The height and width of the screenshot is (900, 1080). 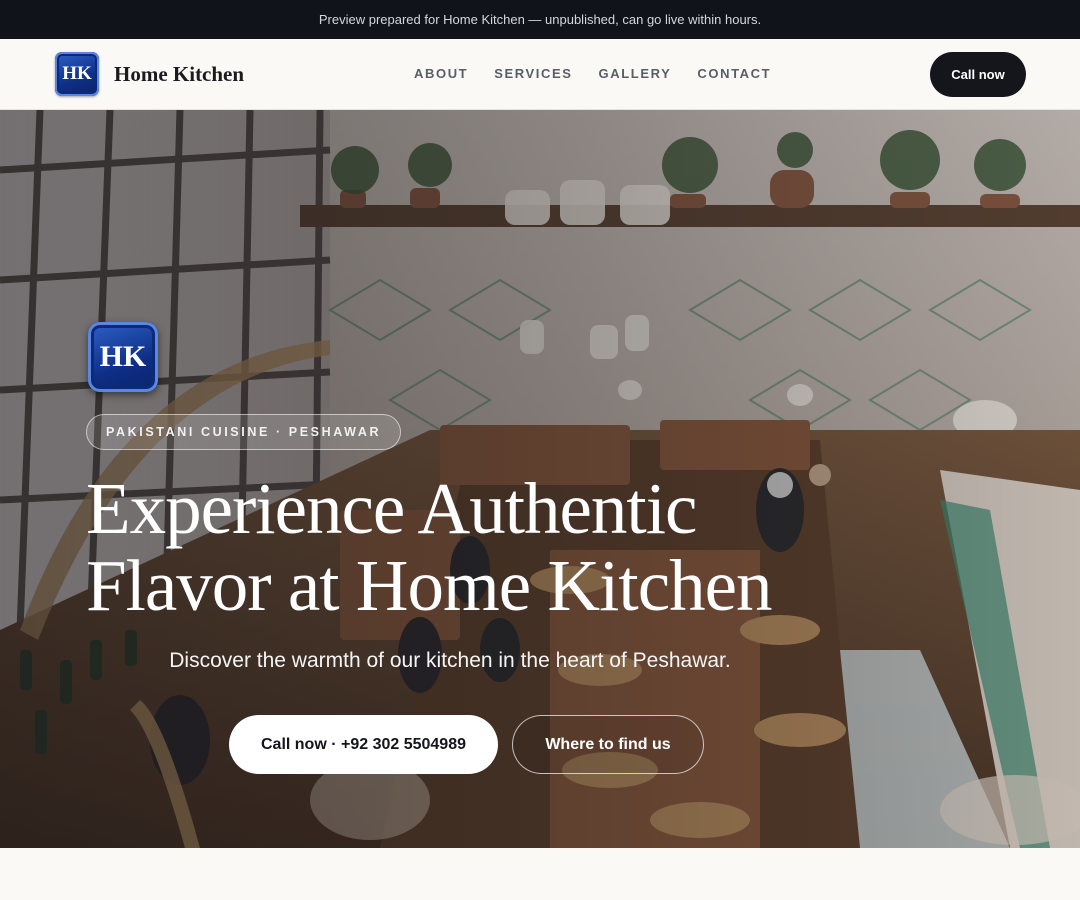 I want to click on nav-link-gallery: GALLERY, so click(x=635, y=73).